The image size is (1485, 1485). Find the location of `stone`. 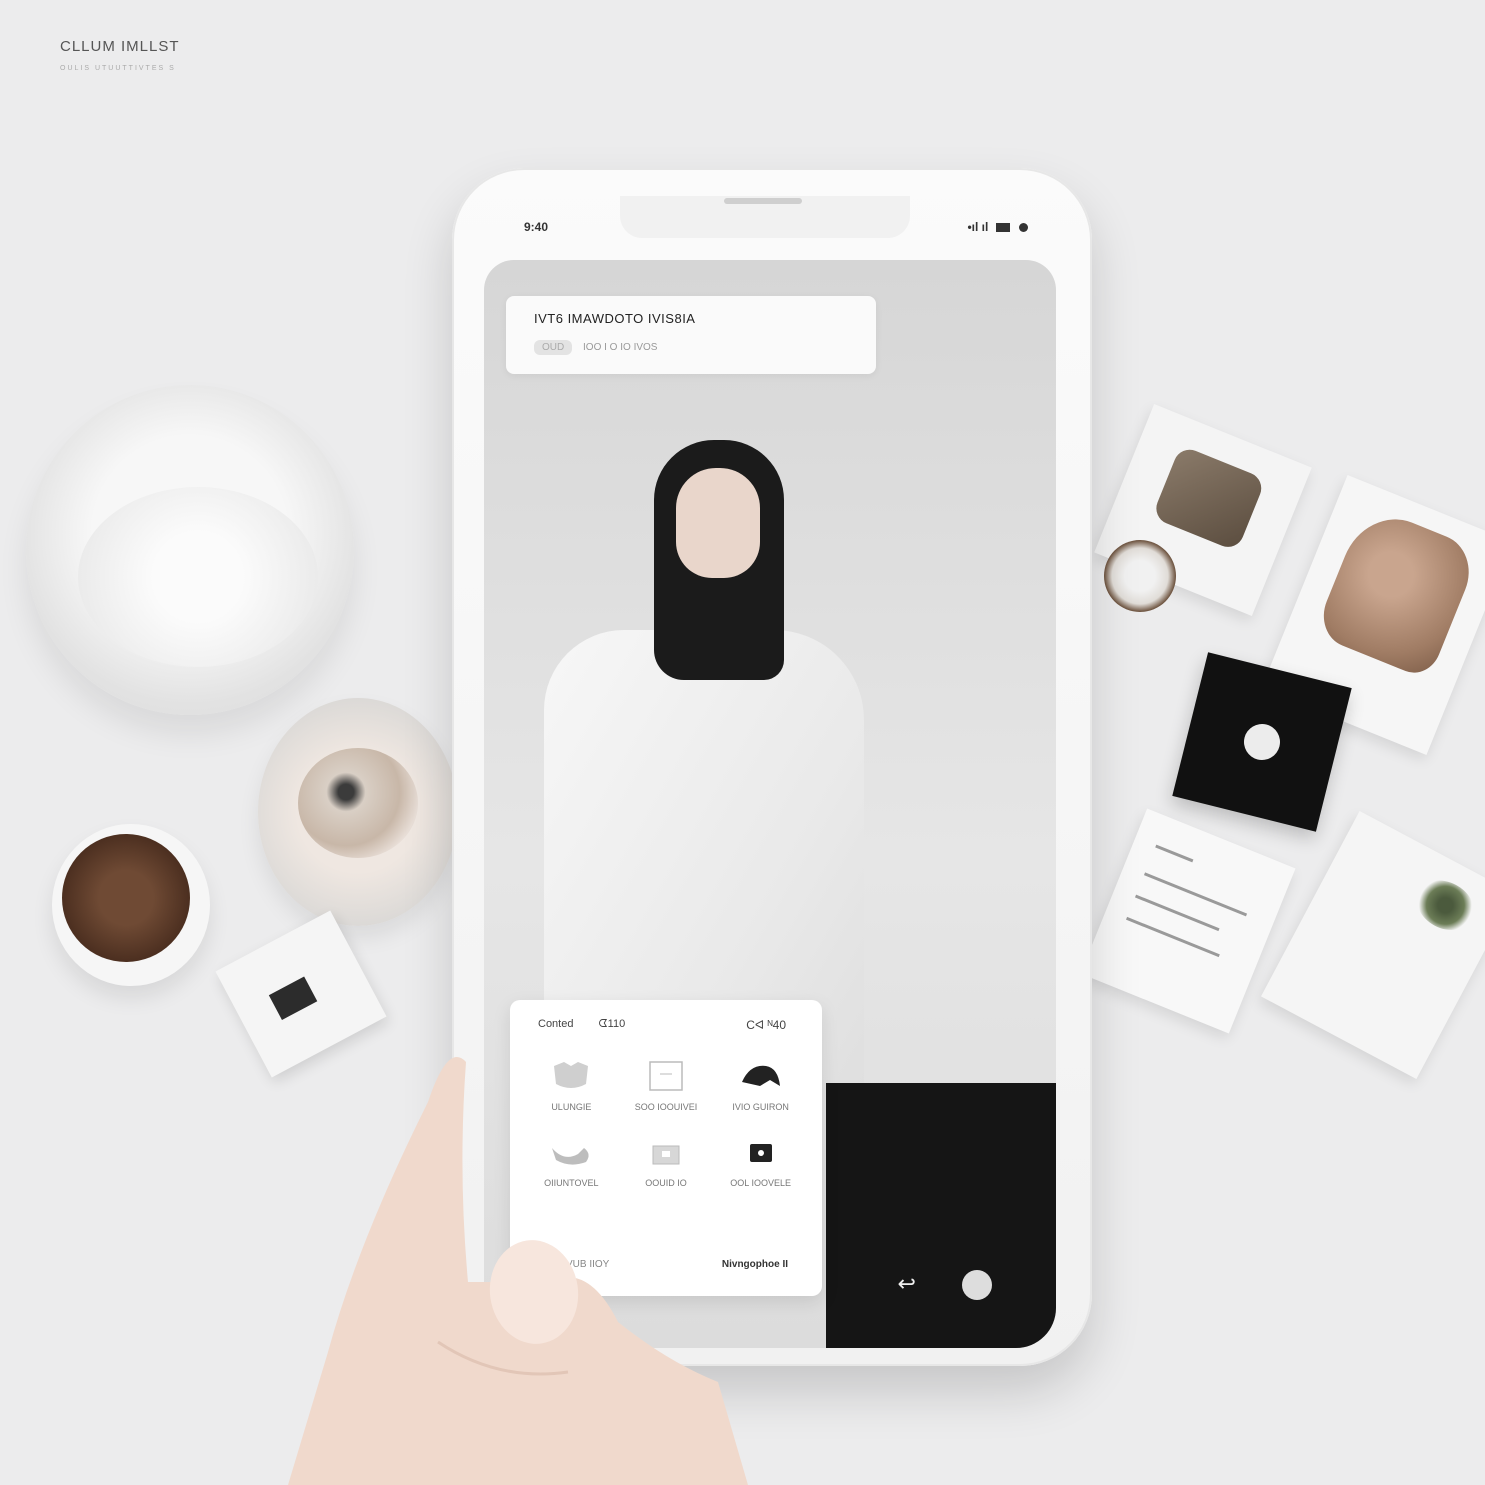

stone is located at coordinates (1209, 498).